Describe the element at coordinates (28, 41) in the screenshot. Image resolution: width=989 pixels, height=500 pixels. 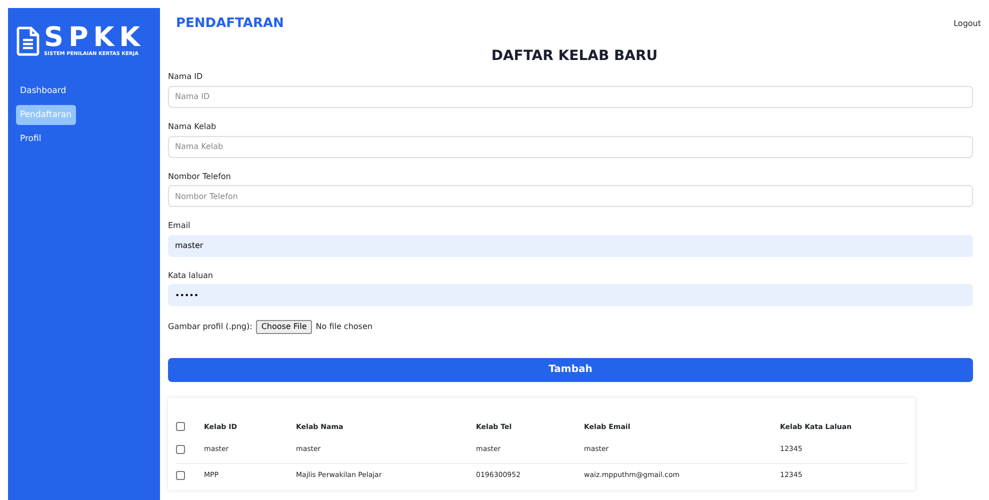
I see `document-icon` at that location.